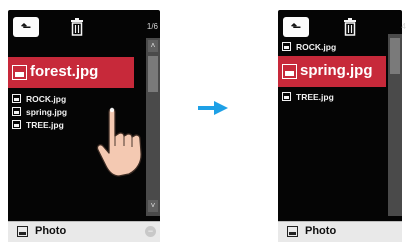 This screenshot has width=411, height=242. I want to click on top-bar: ⬑ 1/6, so click(84, 25).